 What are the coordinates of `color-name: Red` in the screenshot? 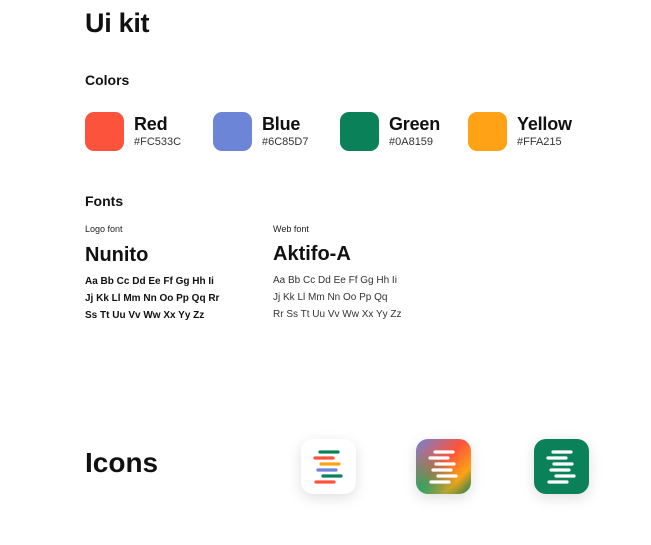 It's located at (151, 123).